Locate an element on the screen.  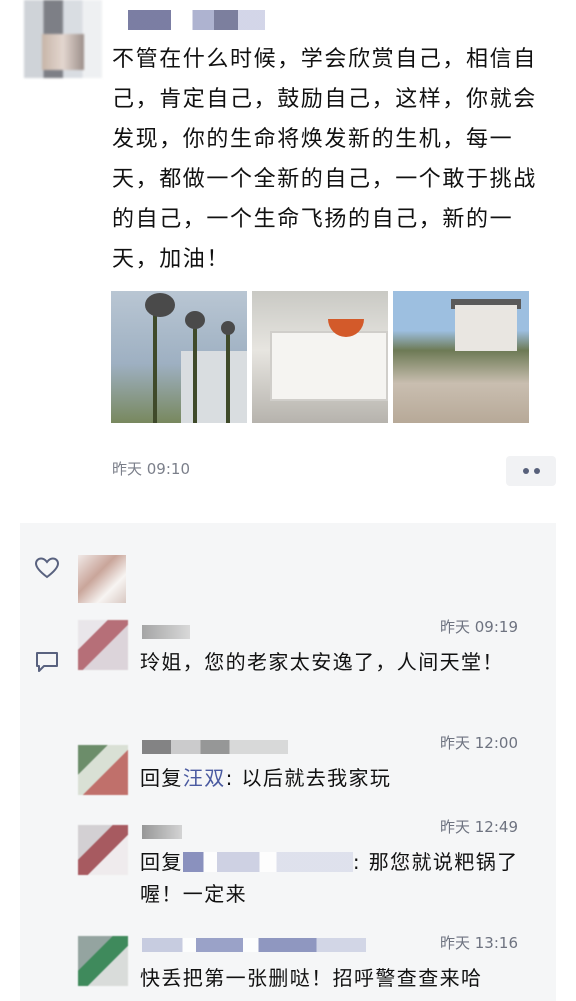
liker-avatar is located at coordinates (102, 579).